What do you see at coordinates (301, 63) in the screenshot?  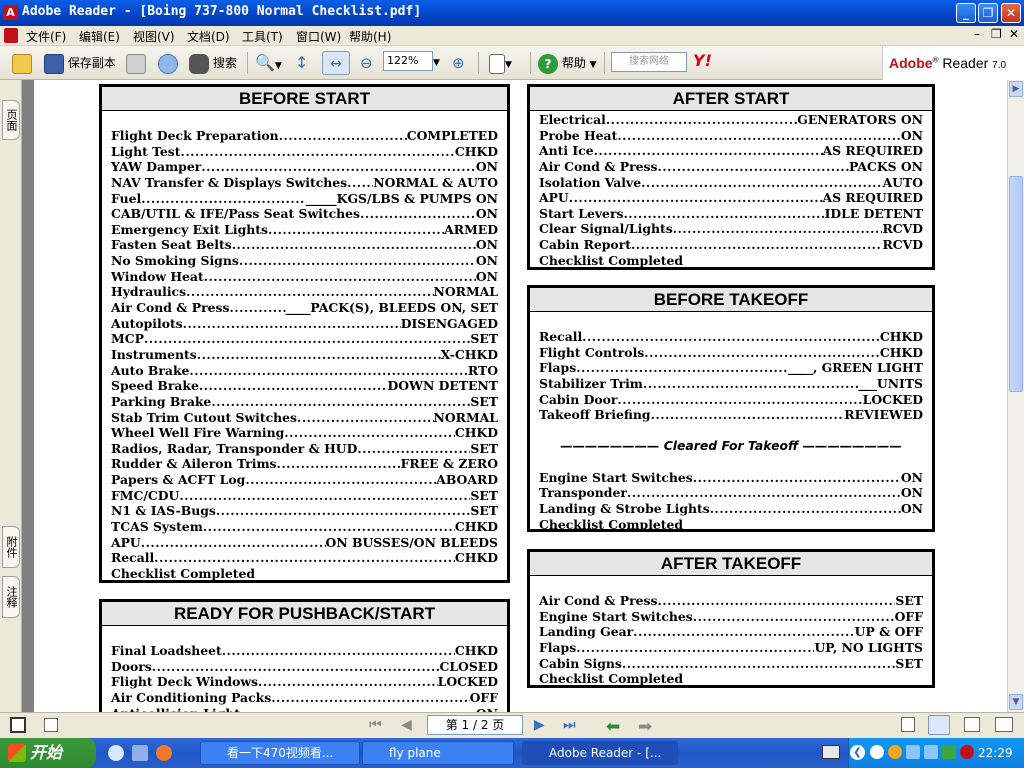 I see `fit-height-button: ↕` at bounding box center [301, 63].